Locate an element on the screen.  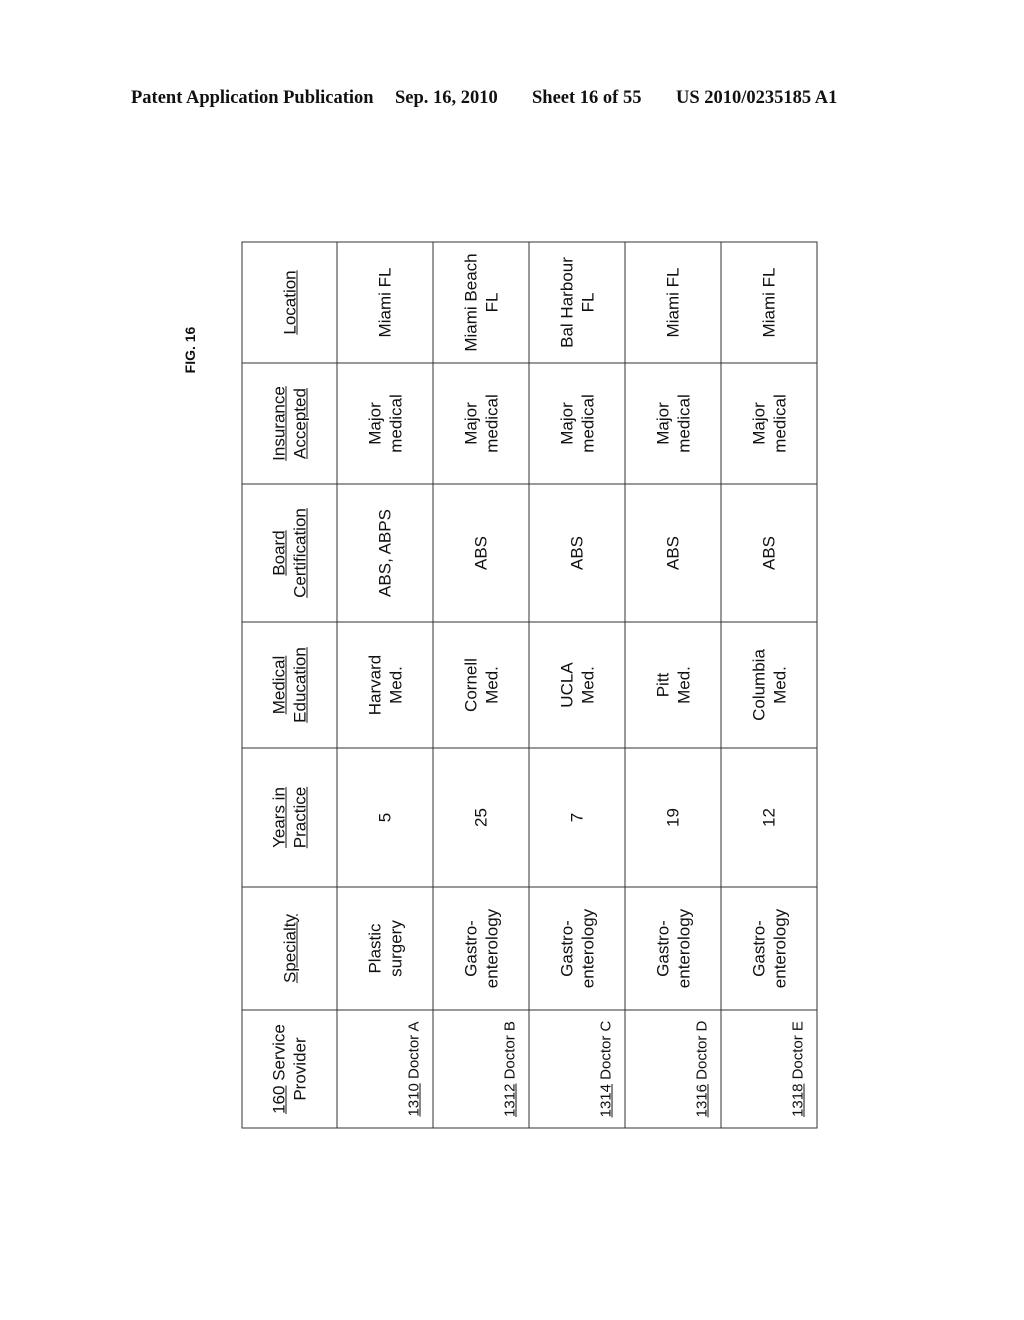
figure-label: FIG. 16 is located at coordinates (190, 350).